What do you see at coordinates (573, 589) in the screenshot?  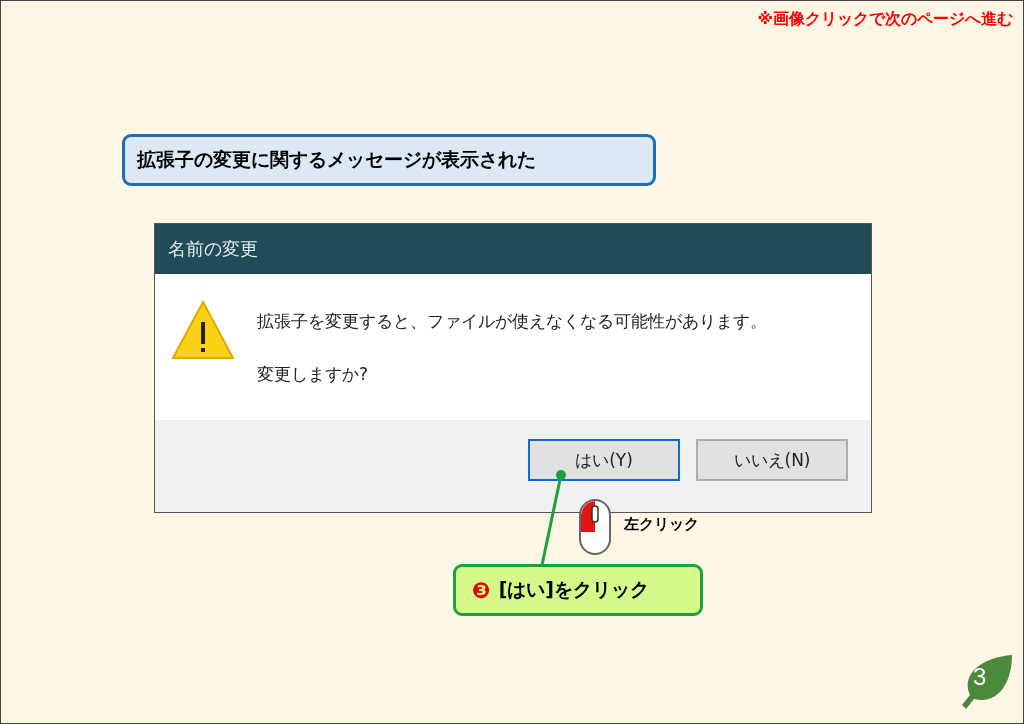 I see `step-label: [はい]をクリック` at bounding box center [573, 589].